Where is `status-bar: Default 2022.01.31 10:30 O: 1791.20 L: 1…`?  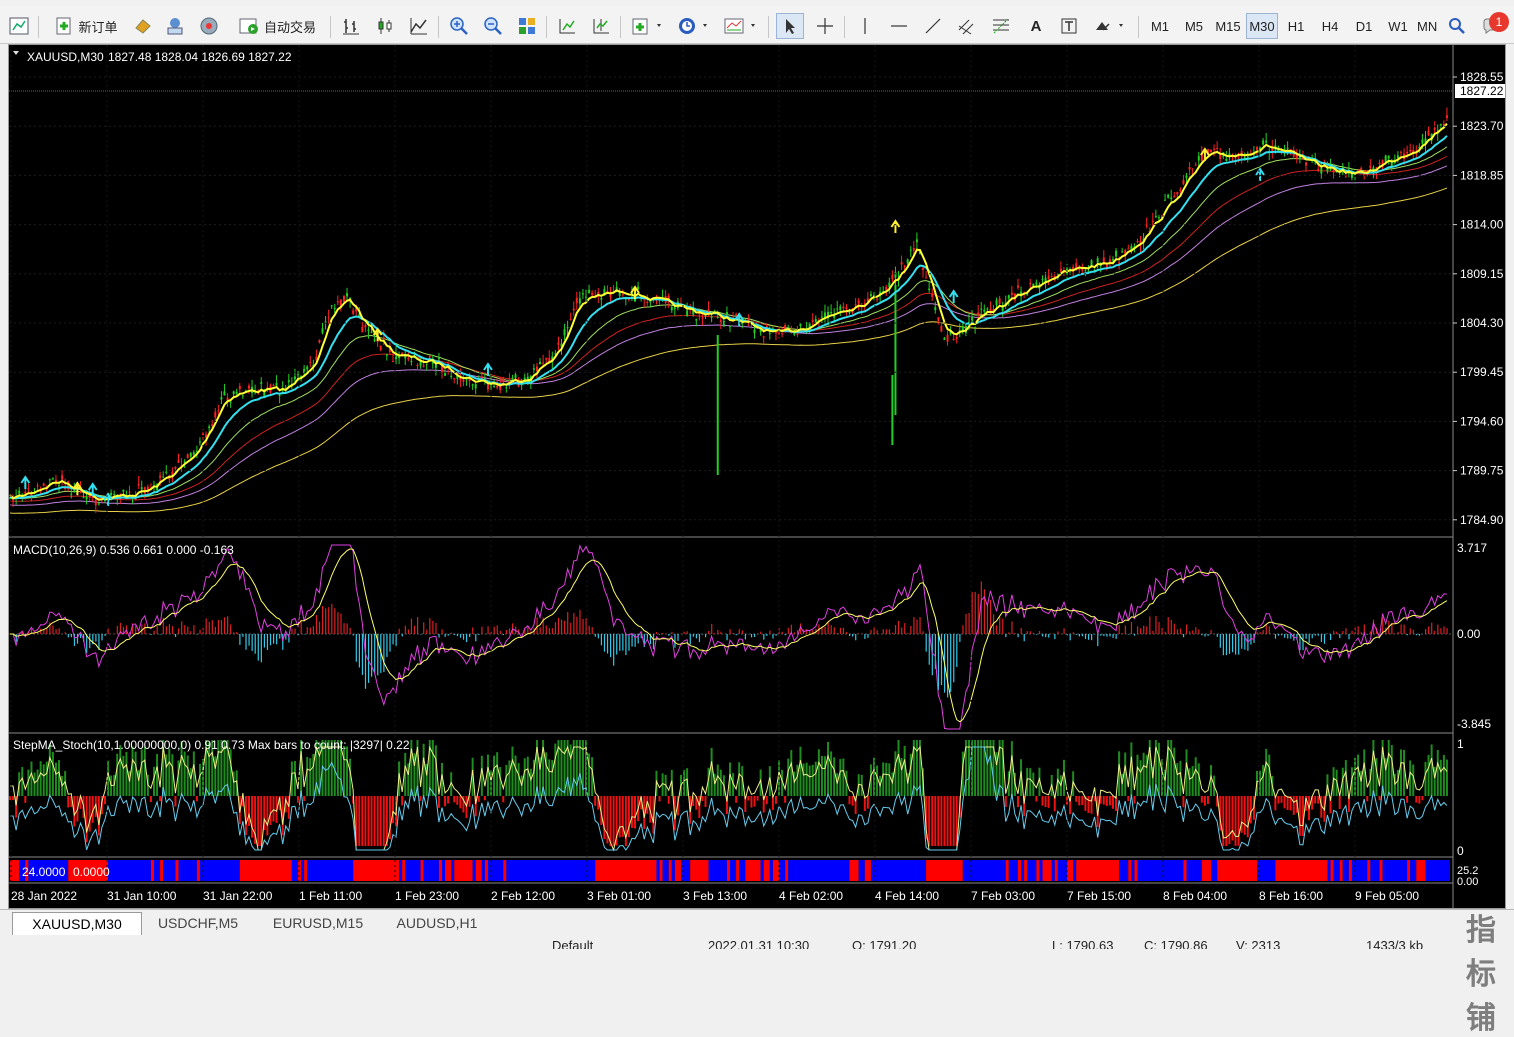 status-bar: Default 2022.01.31 10:30 O: 1791.20 L: 1… is located at coordinates (757, 942).